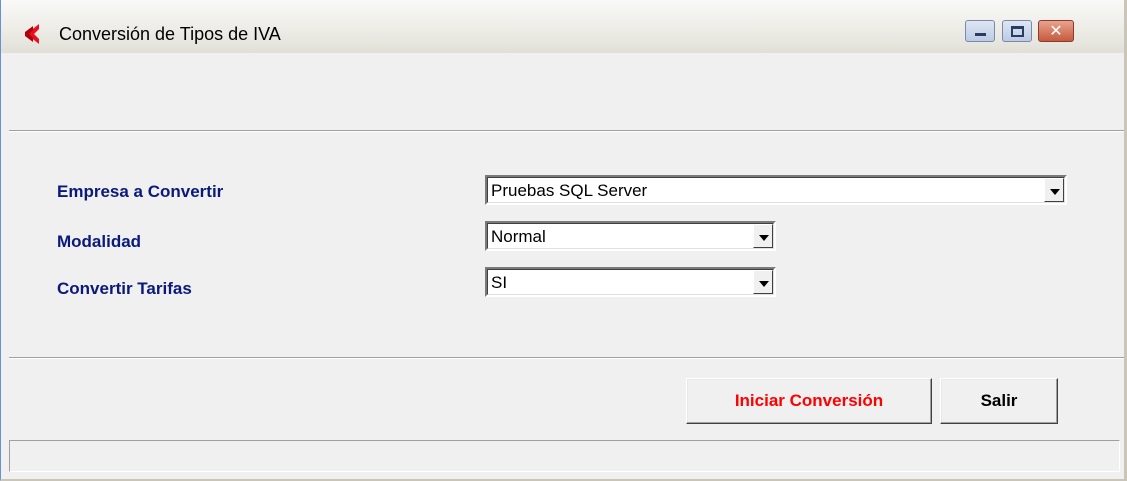 This screenshot has width=1127, height=481. Describe the element at coordinates (99, 241) in the screenshot. I see `modalidad-label: Modalidad` at that location.